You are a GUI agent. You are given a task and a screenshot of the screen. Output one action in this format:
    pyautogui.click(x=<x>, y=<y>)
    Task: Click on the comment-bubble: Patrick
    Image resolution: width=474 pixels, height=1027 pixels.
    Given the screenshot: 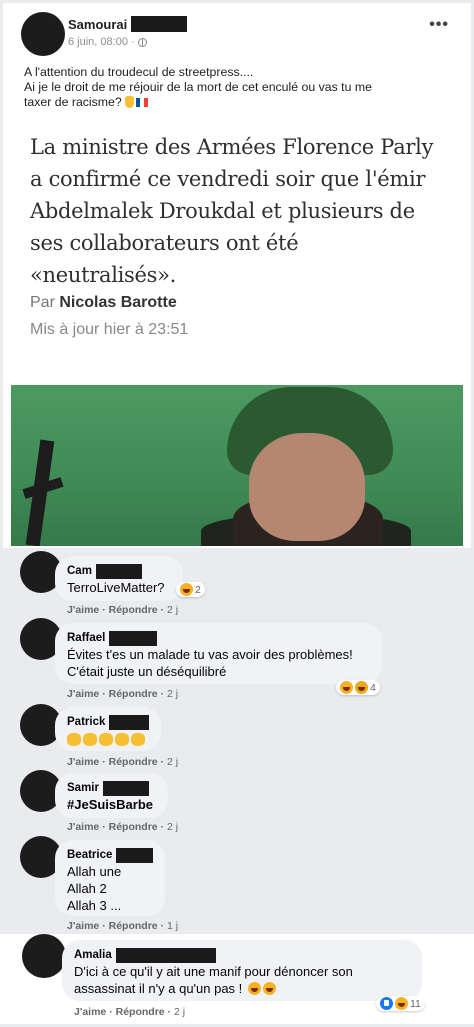 What is the action you would take?
    pyautogui.click(x=108, y=729)
    